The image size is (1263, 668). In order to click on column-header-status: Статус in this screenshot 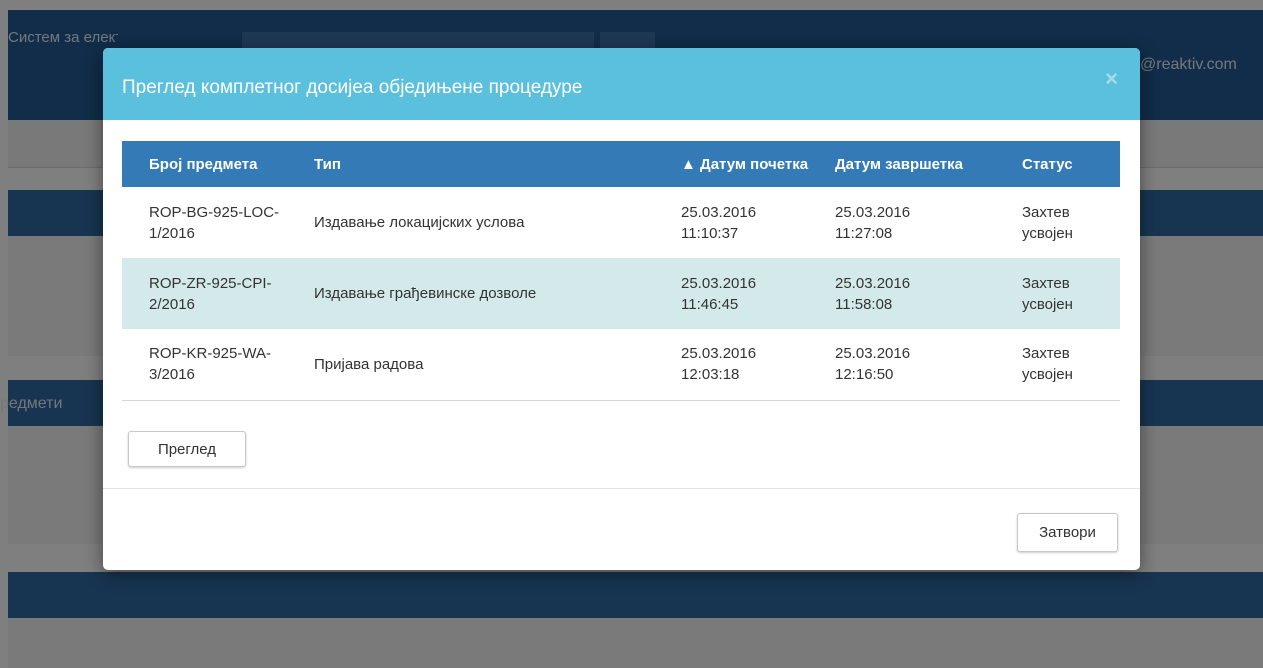, I will do `click(1067, 164)`.